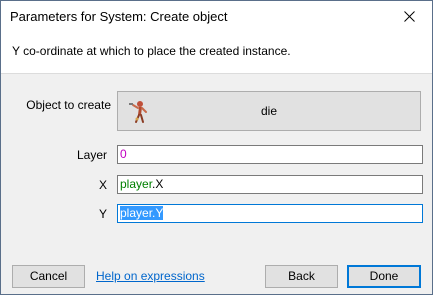  I want to click on x-expression-token: .X, so click(158, 184).